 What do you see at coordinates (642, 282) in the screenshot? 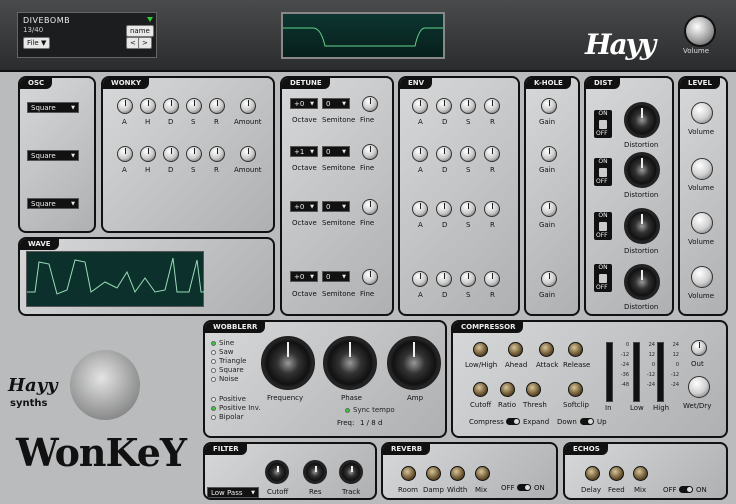
I see `dist4-distortion-knob` at bounding box center [642, 282].